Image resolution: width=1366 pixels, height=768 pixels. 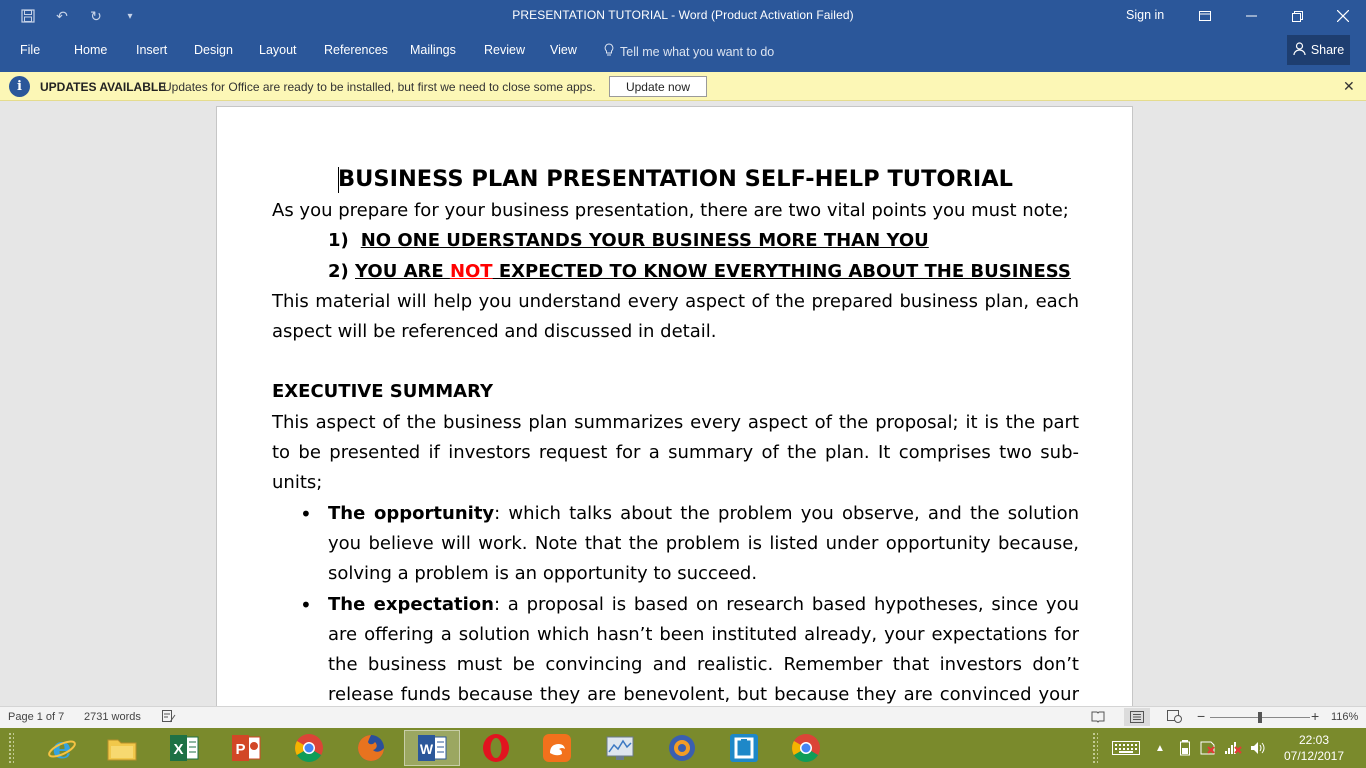 What do you see at coordinates (11, 748) in the screenshot?
I see `taskbar-grip` at bounding box center [11, 748].